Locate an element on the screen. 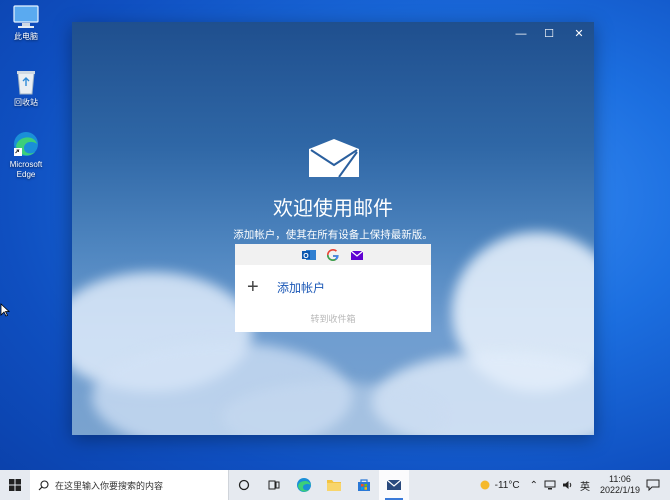  taskbar-edge-button is located at coordinates (304, 485).